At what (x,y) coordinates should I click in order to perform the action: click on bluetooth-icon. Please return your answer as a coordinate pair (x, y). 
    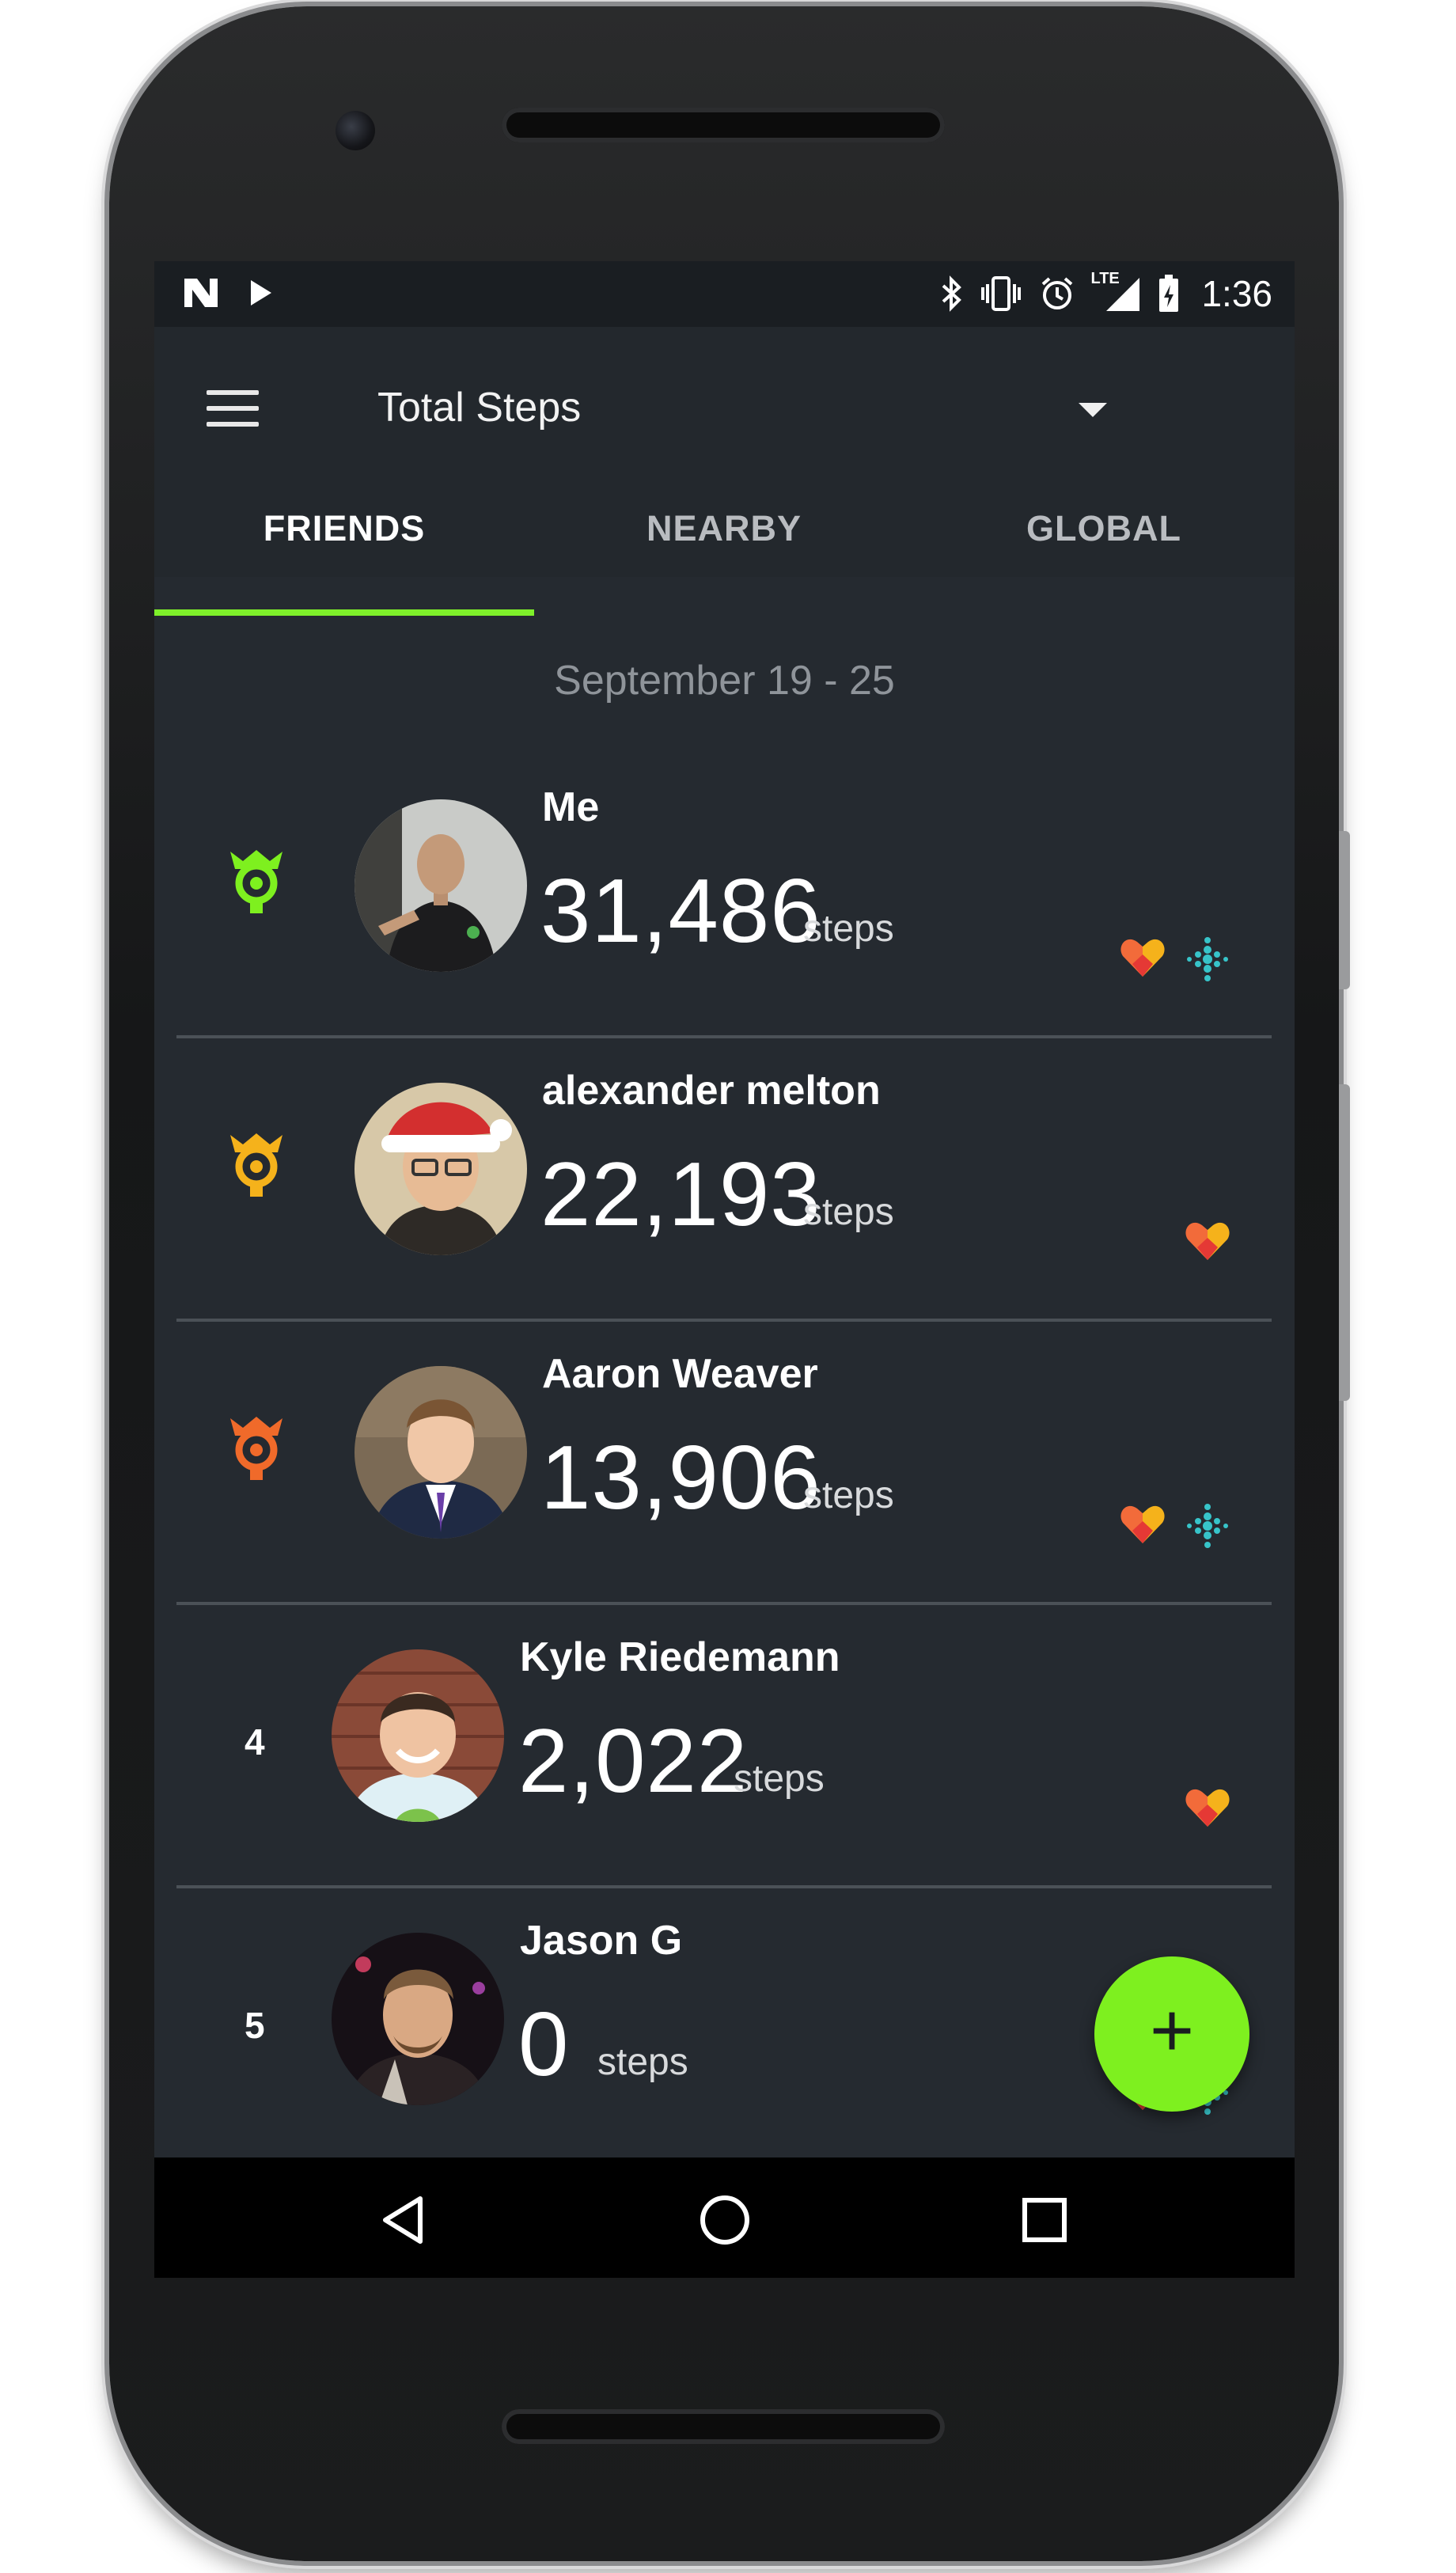
    Looking at the image, I should click on (952, 293).